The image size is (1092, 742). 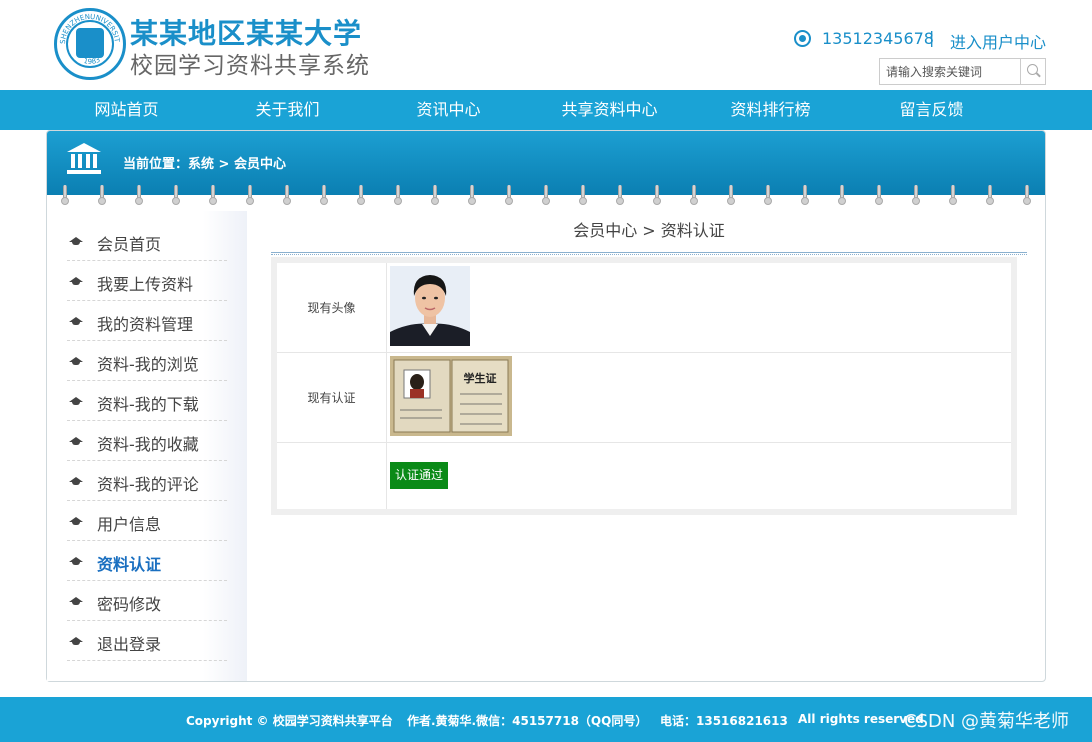 I want to click on sidebar-item-user-info: 用户信息, so click(x=147, y=521).